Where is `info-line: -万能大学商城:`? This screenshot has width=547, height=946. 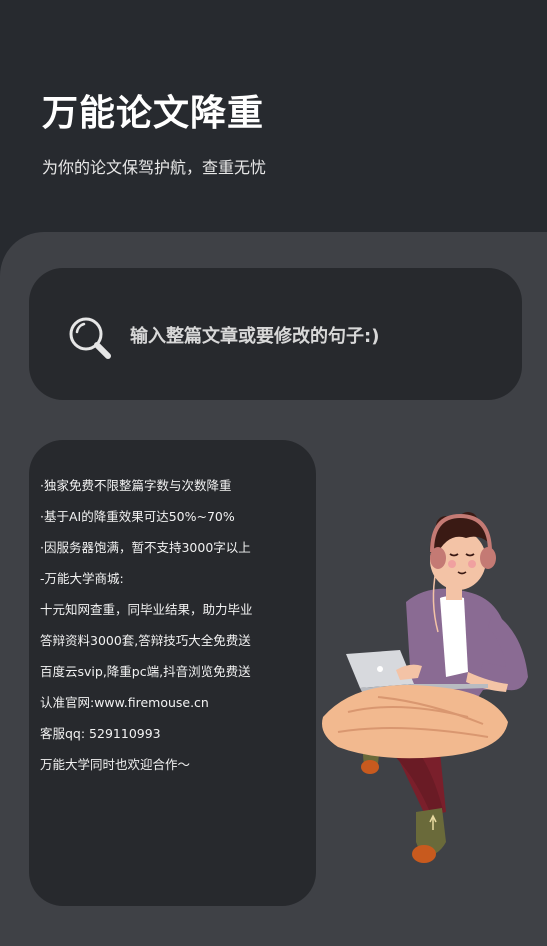 info-line: -万能大学商城: is located at coordinates (82, 578).